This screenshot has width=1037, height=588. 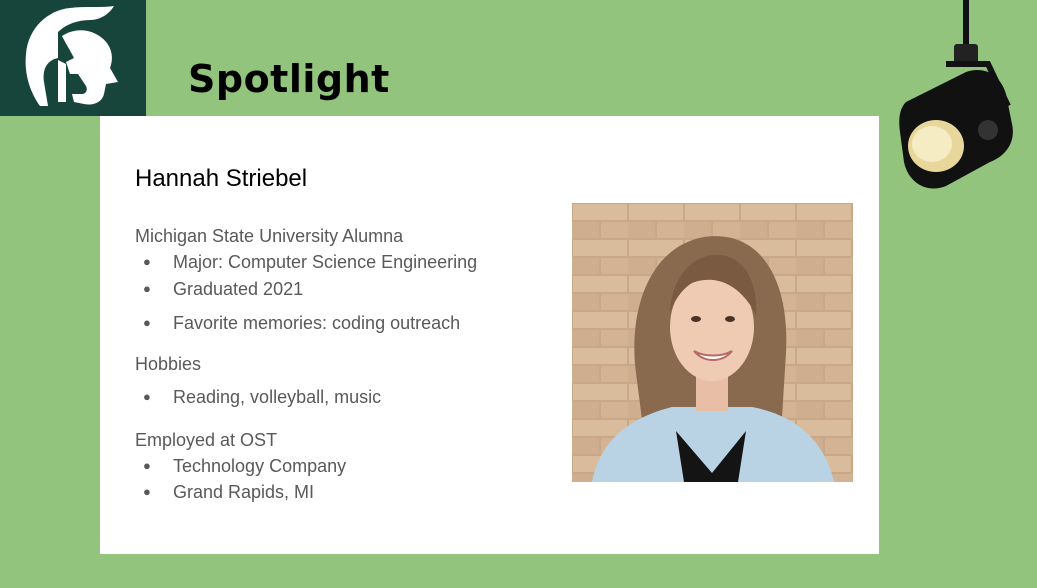 I want to click on spartan-helmet-icon, so click(x=71, y=56).